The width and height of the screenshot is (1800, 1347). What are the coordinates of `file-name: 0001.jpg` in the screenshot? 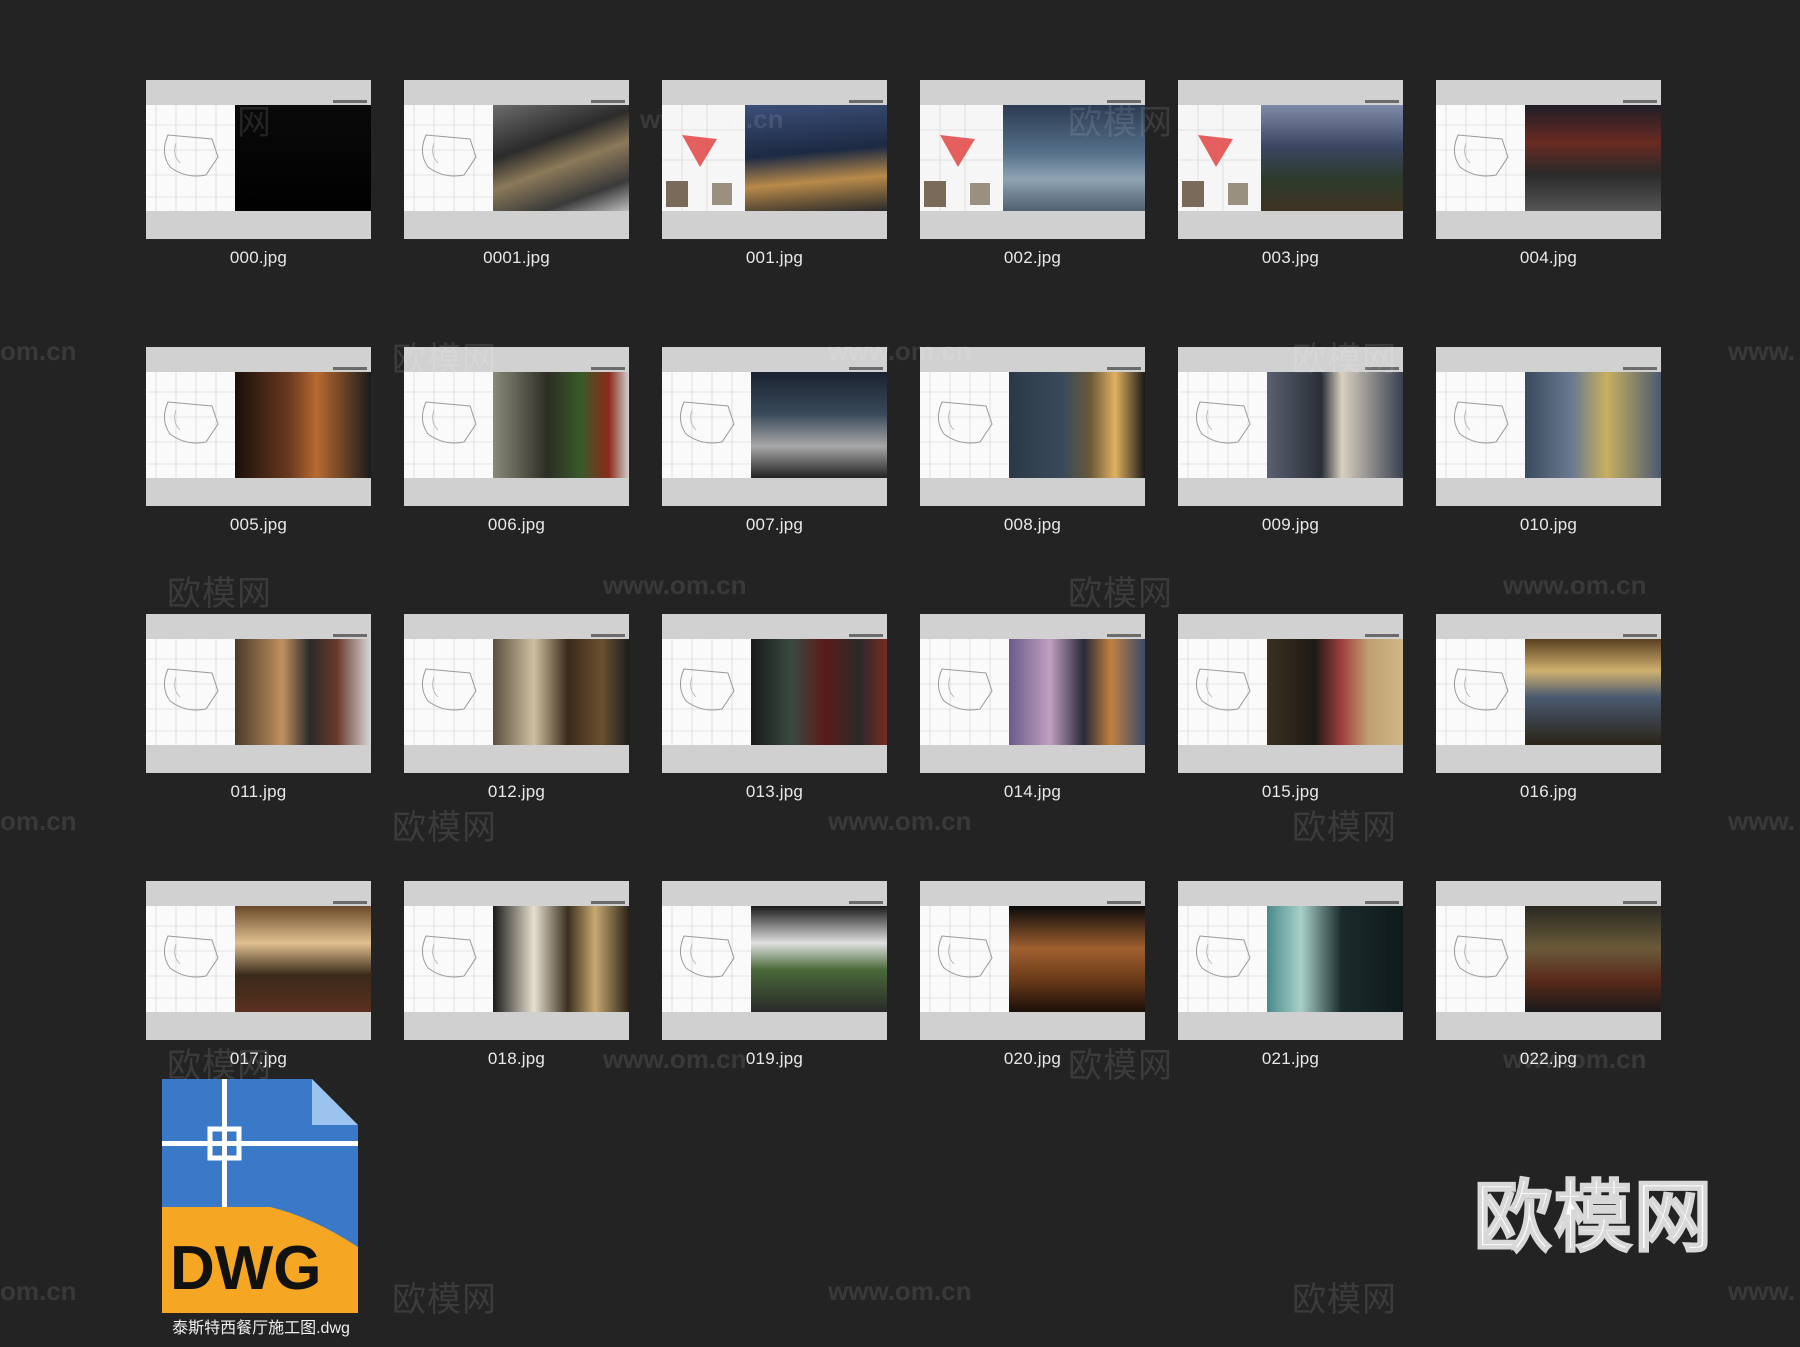 It's located at (516, 258).